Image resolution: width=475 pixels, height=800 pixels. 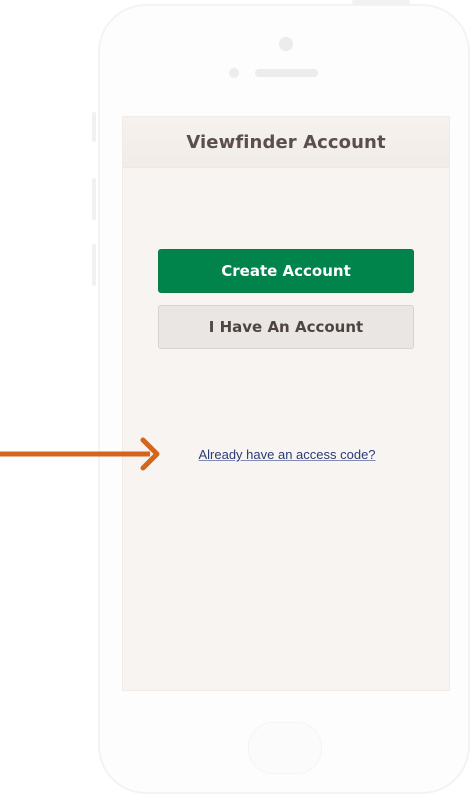 I want to click on page-title: Viewfinder Account, so click(x=286, y=142).